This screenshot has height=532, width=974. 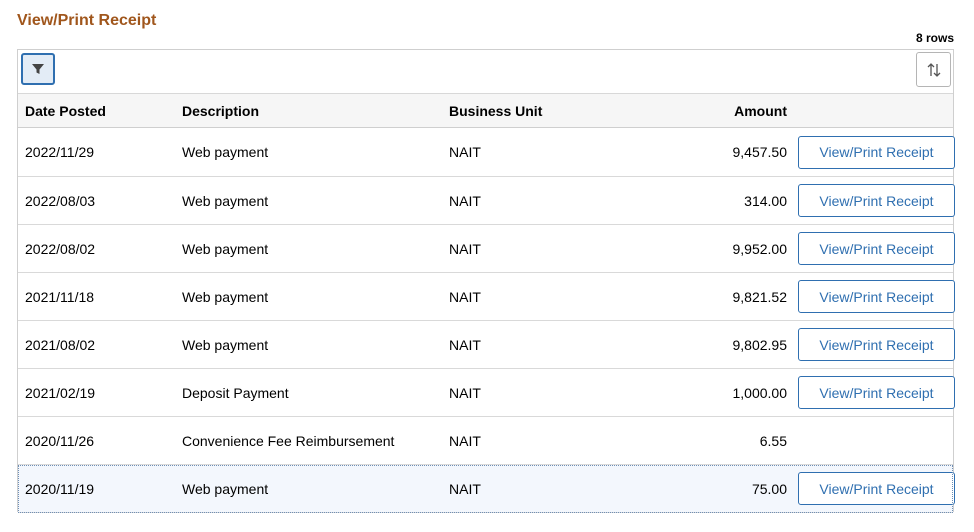 I want to click on action-cell, so click(x=874, y=440).